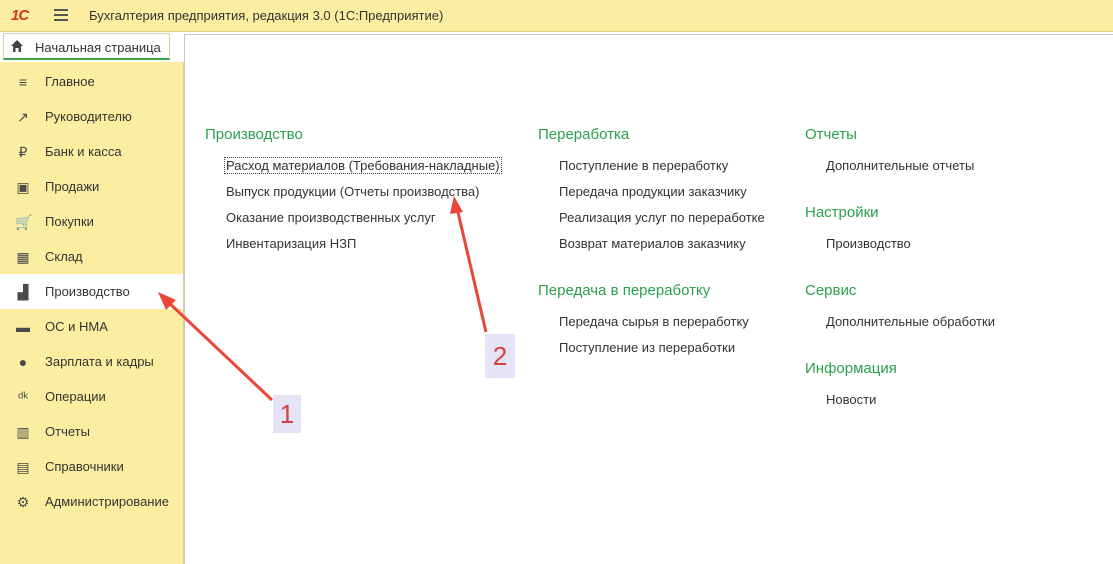 This screenshot has width=1113, height=564. I want to click on arrow-2-line, so click(471, 270).